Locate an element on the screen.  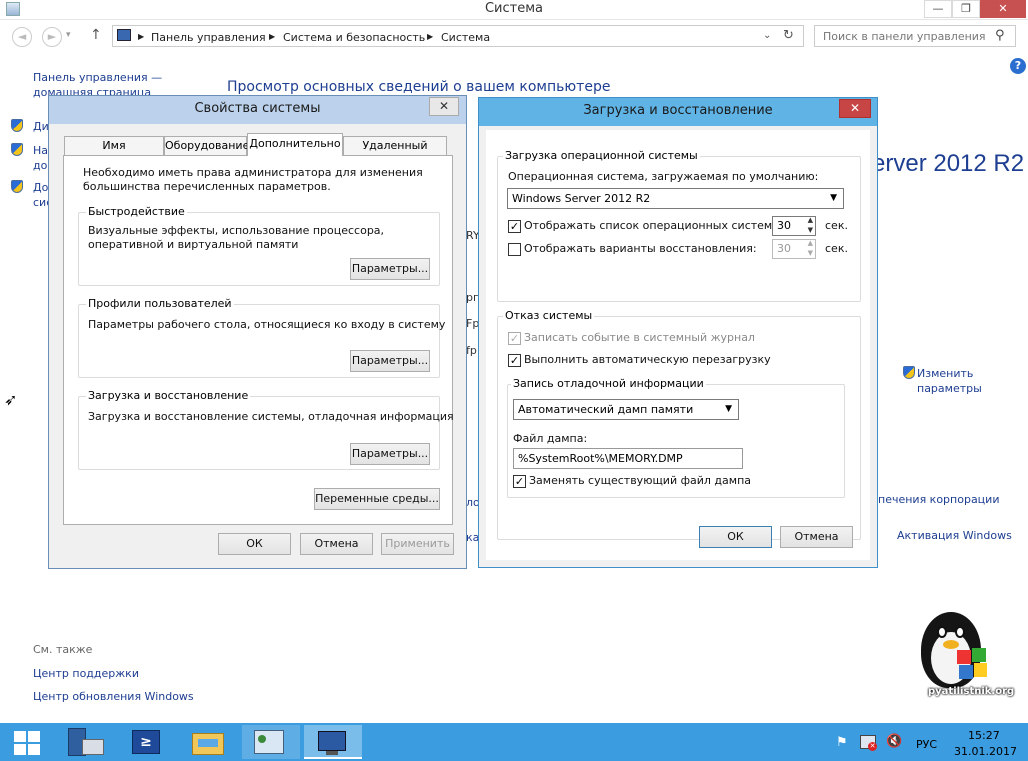
dump-type-select: Автоматический дамп памяти ▼ is located at coordinates (626, 409).